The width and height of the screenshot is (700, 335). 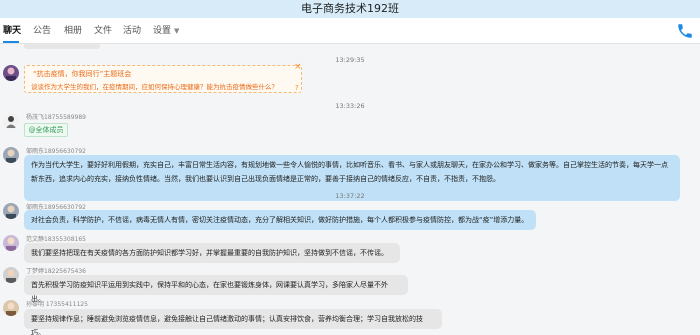 What do you see at coordinates (57, 304) in the screenshot?
I see `sender-name: 孙黎明 17355411125` at bounding box center [57, 304].